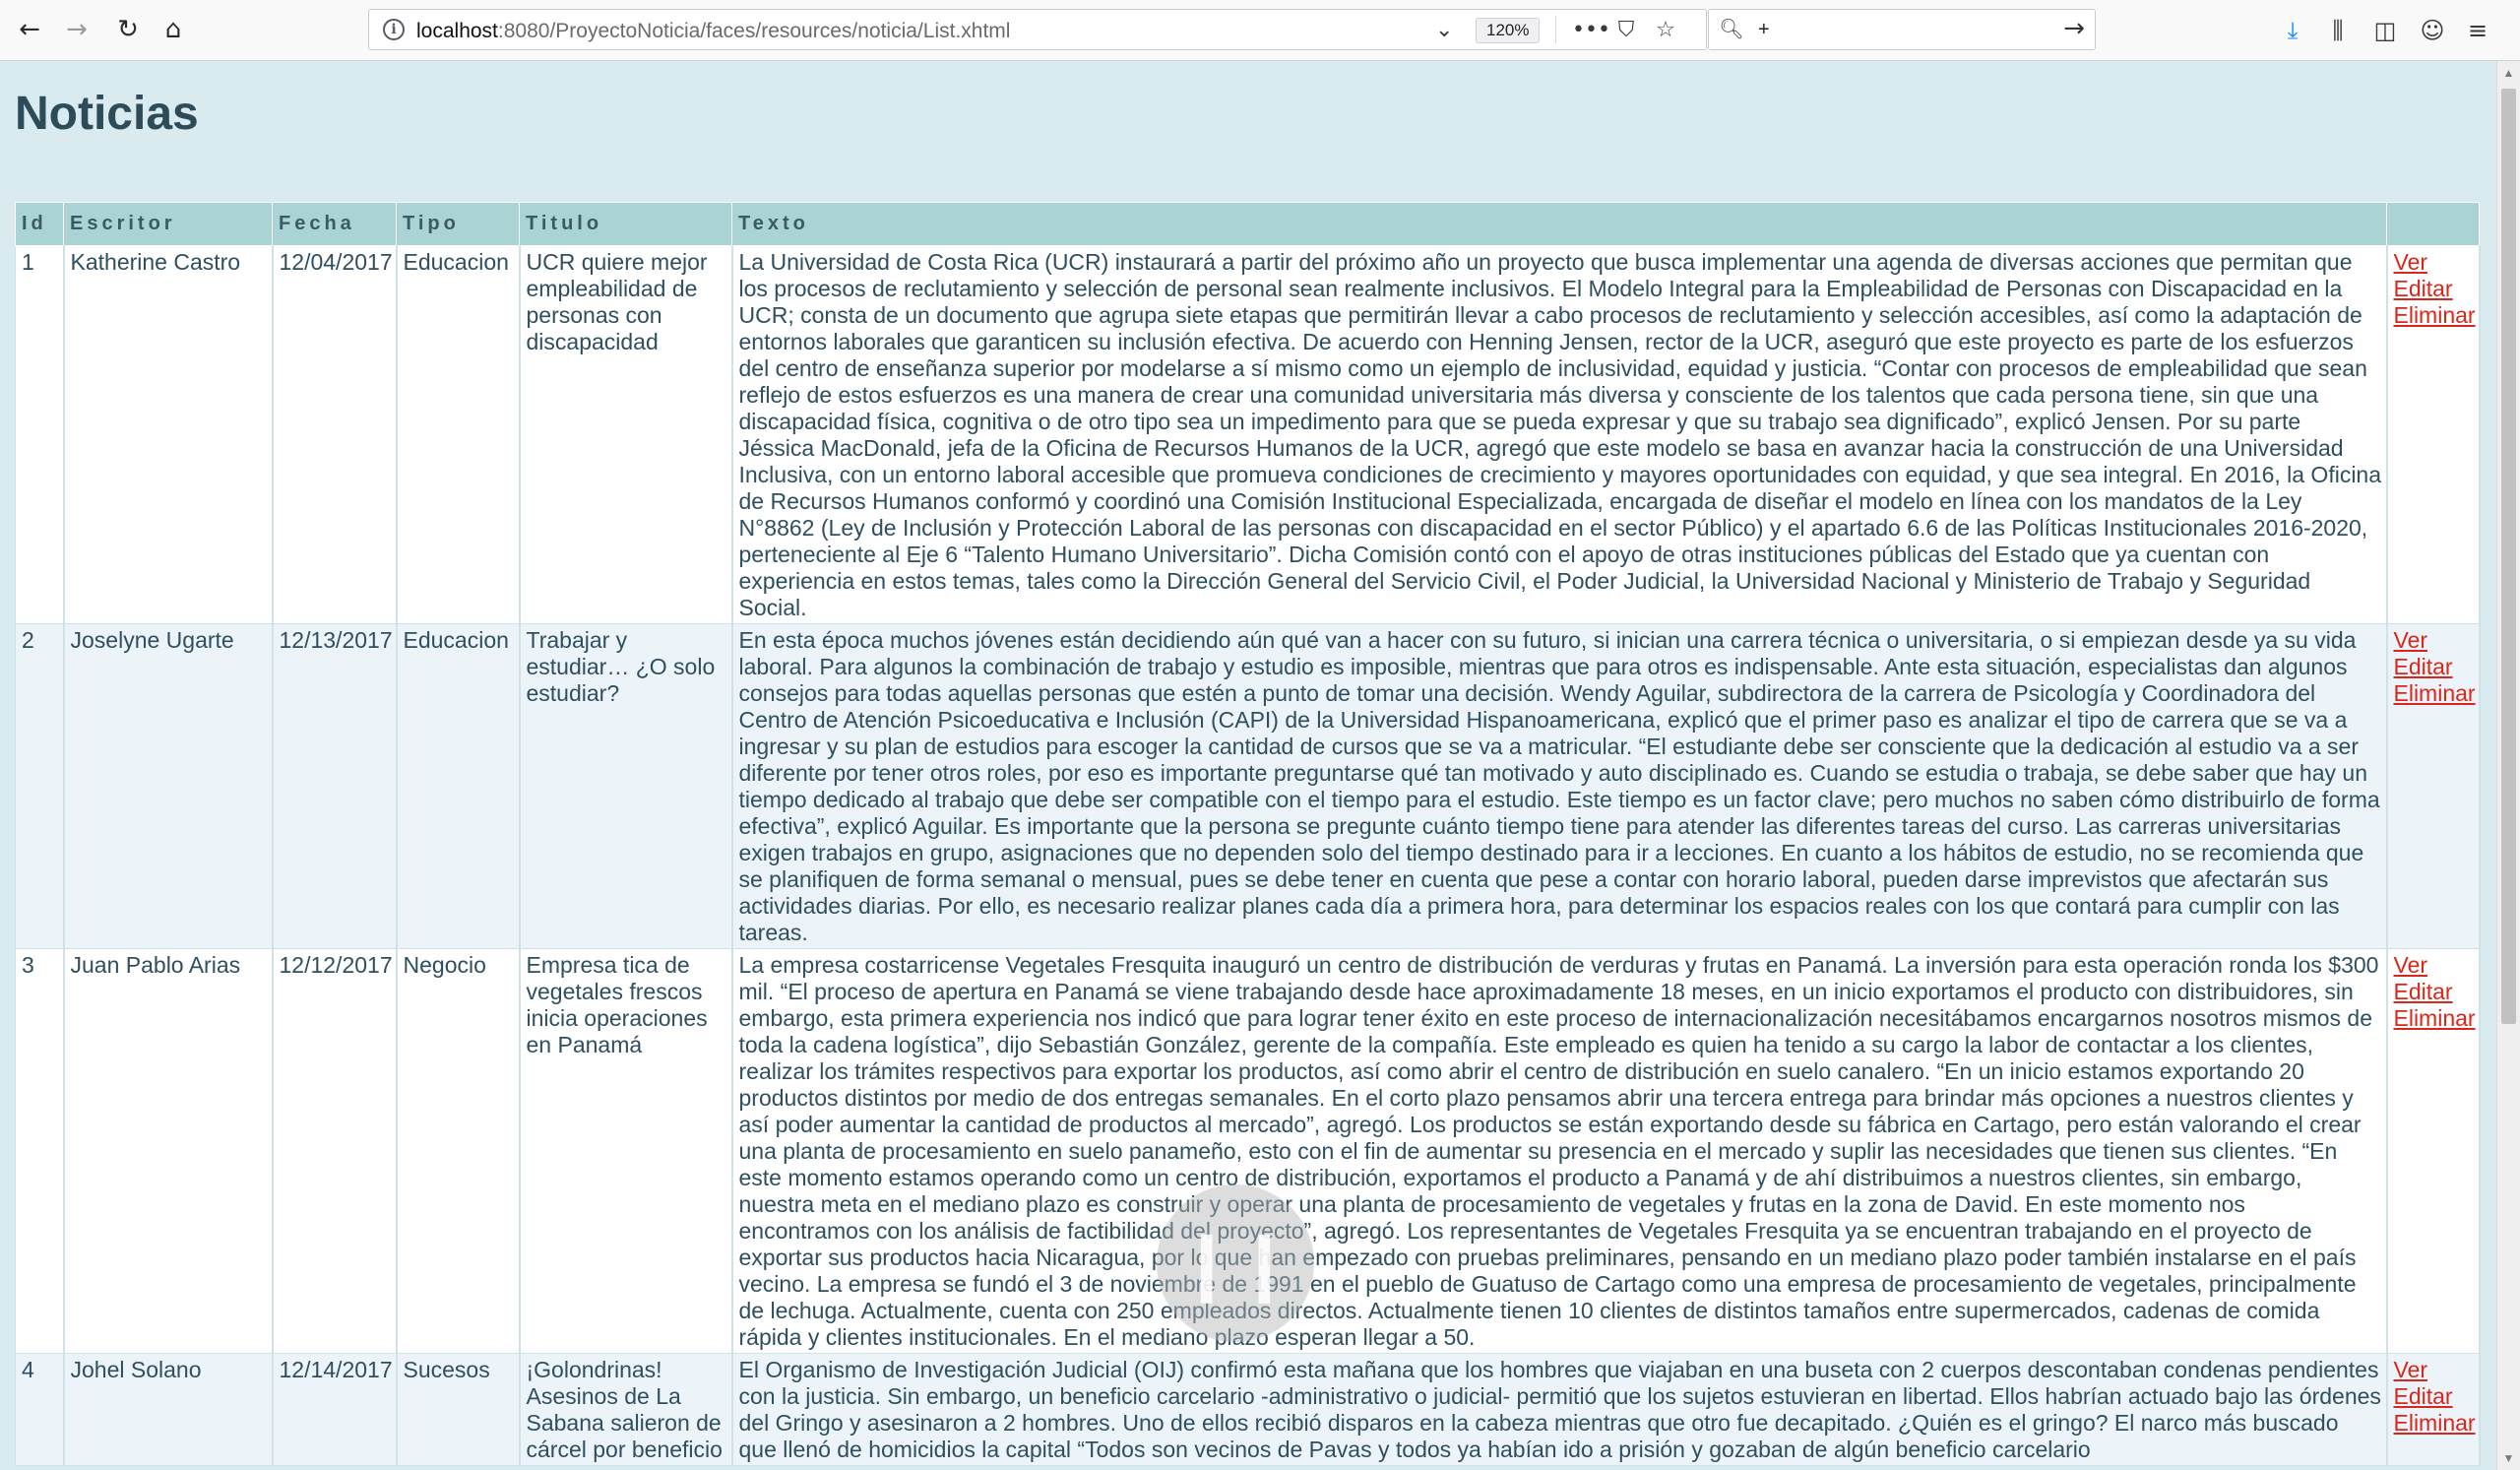  Describe the element at coordinates (626, 786) in the screenshot. I see `cell-titulo: Trabajar y estudiar… ¿O solo estudiar?` at that location.